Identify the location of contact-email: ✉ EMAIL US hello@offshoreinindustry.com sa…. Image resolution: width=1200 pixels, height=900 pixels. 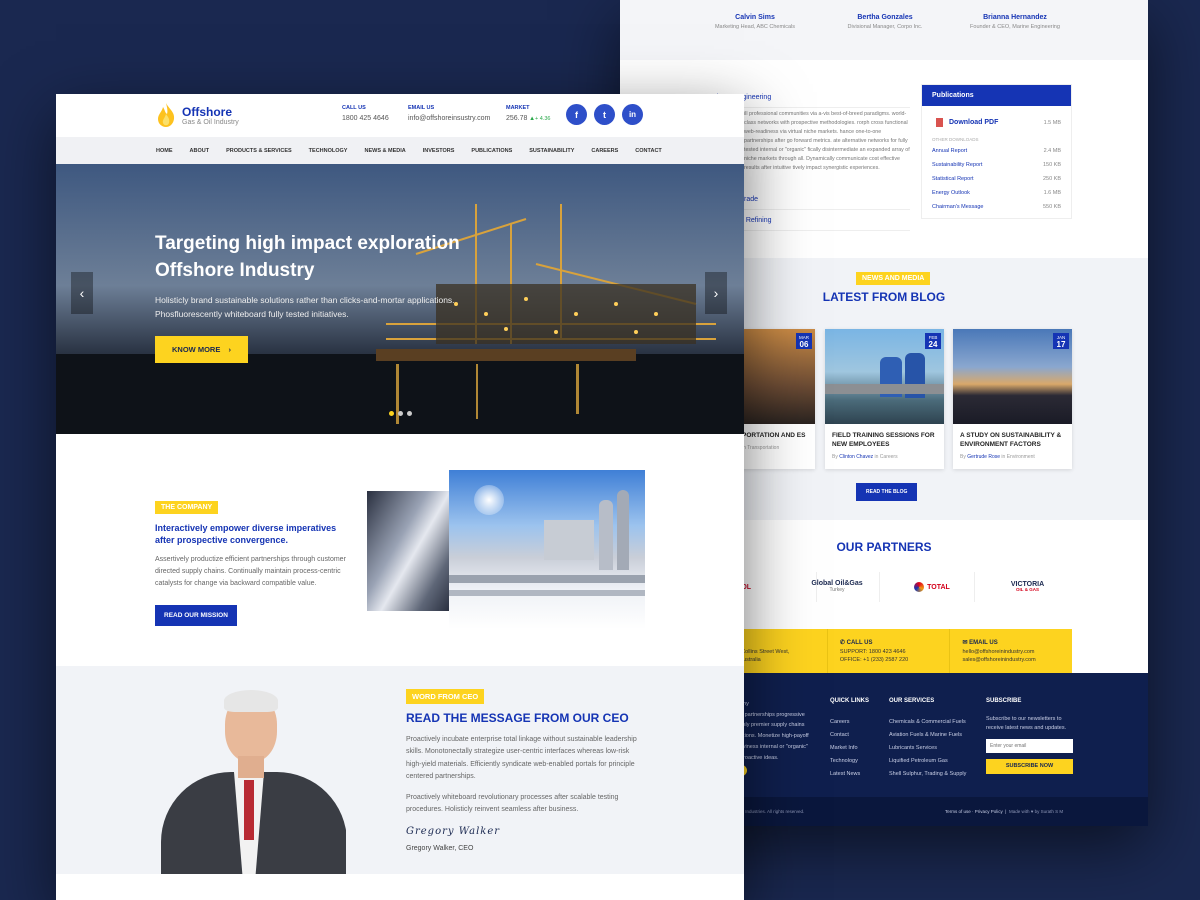
(1010, 651).